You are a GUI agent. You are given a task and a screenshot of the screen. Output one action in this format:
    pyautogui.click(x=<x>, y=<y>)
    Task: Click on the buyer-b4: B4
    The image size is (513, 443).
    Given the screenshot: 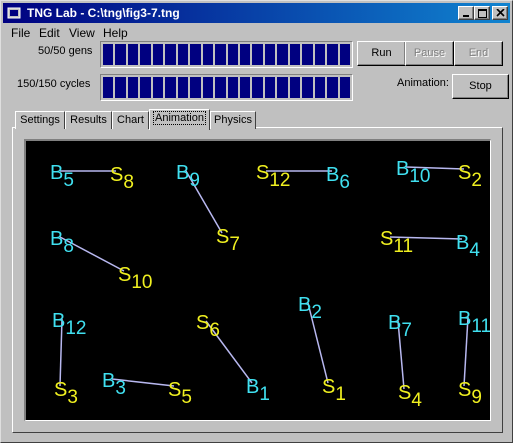 What is the action you would take?
    pyautogui.click(x=468, y=246)
    